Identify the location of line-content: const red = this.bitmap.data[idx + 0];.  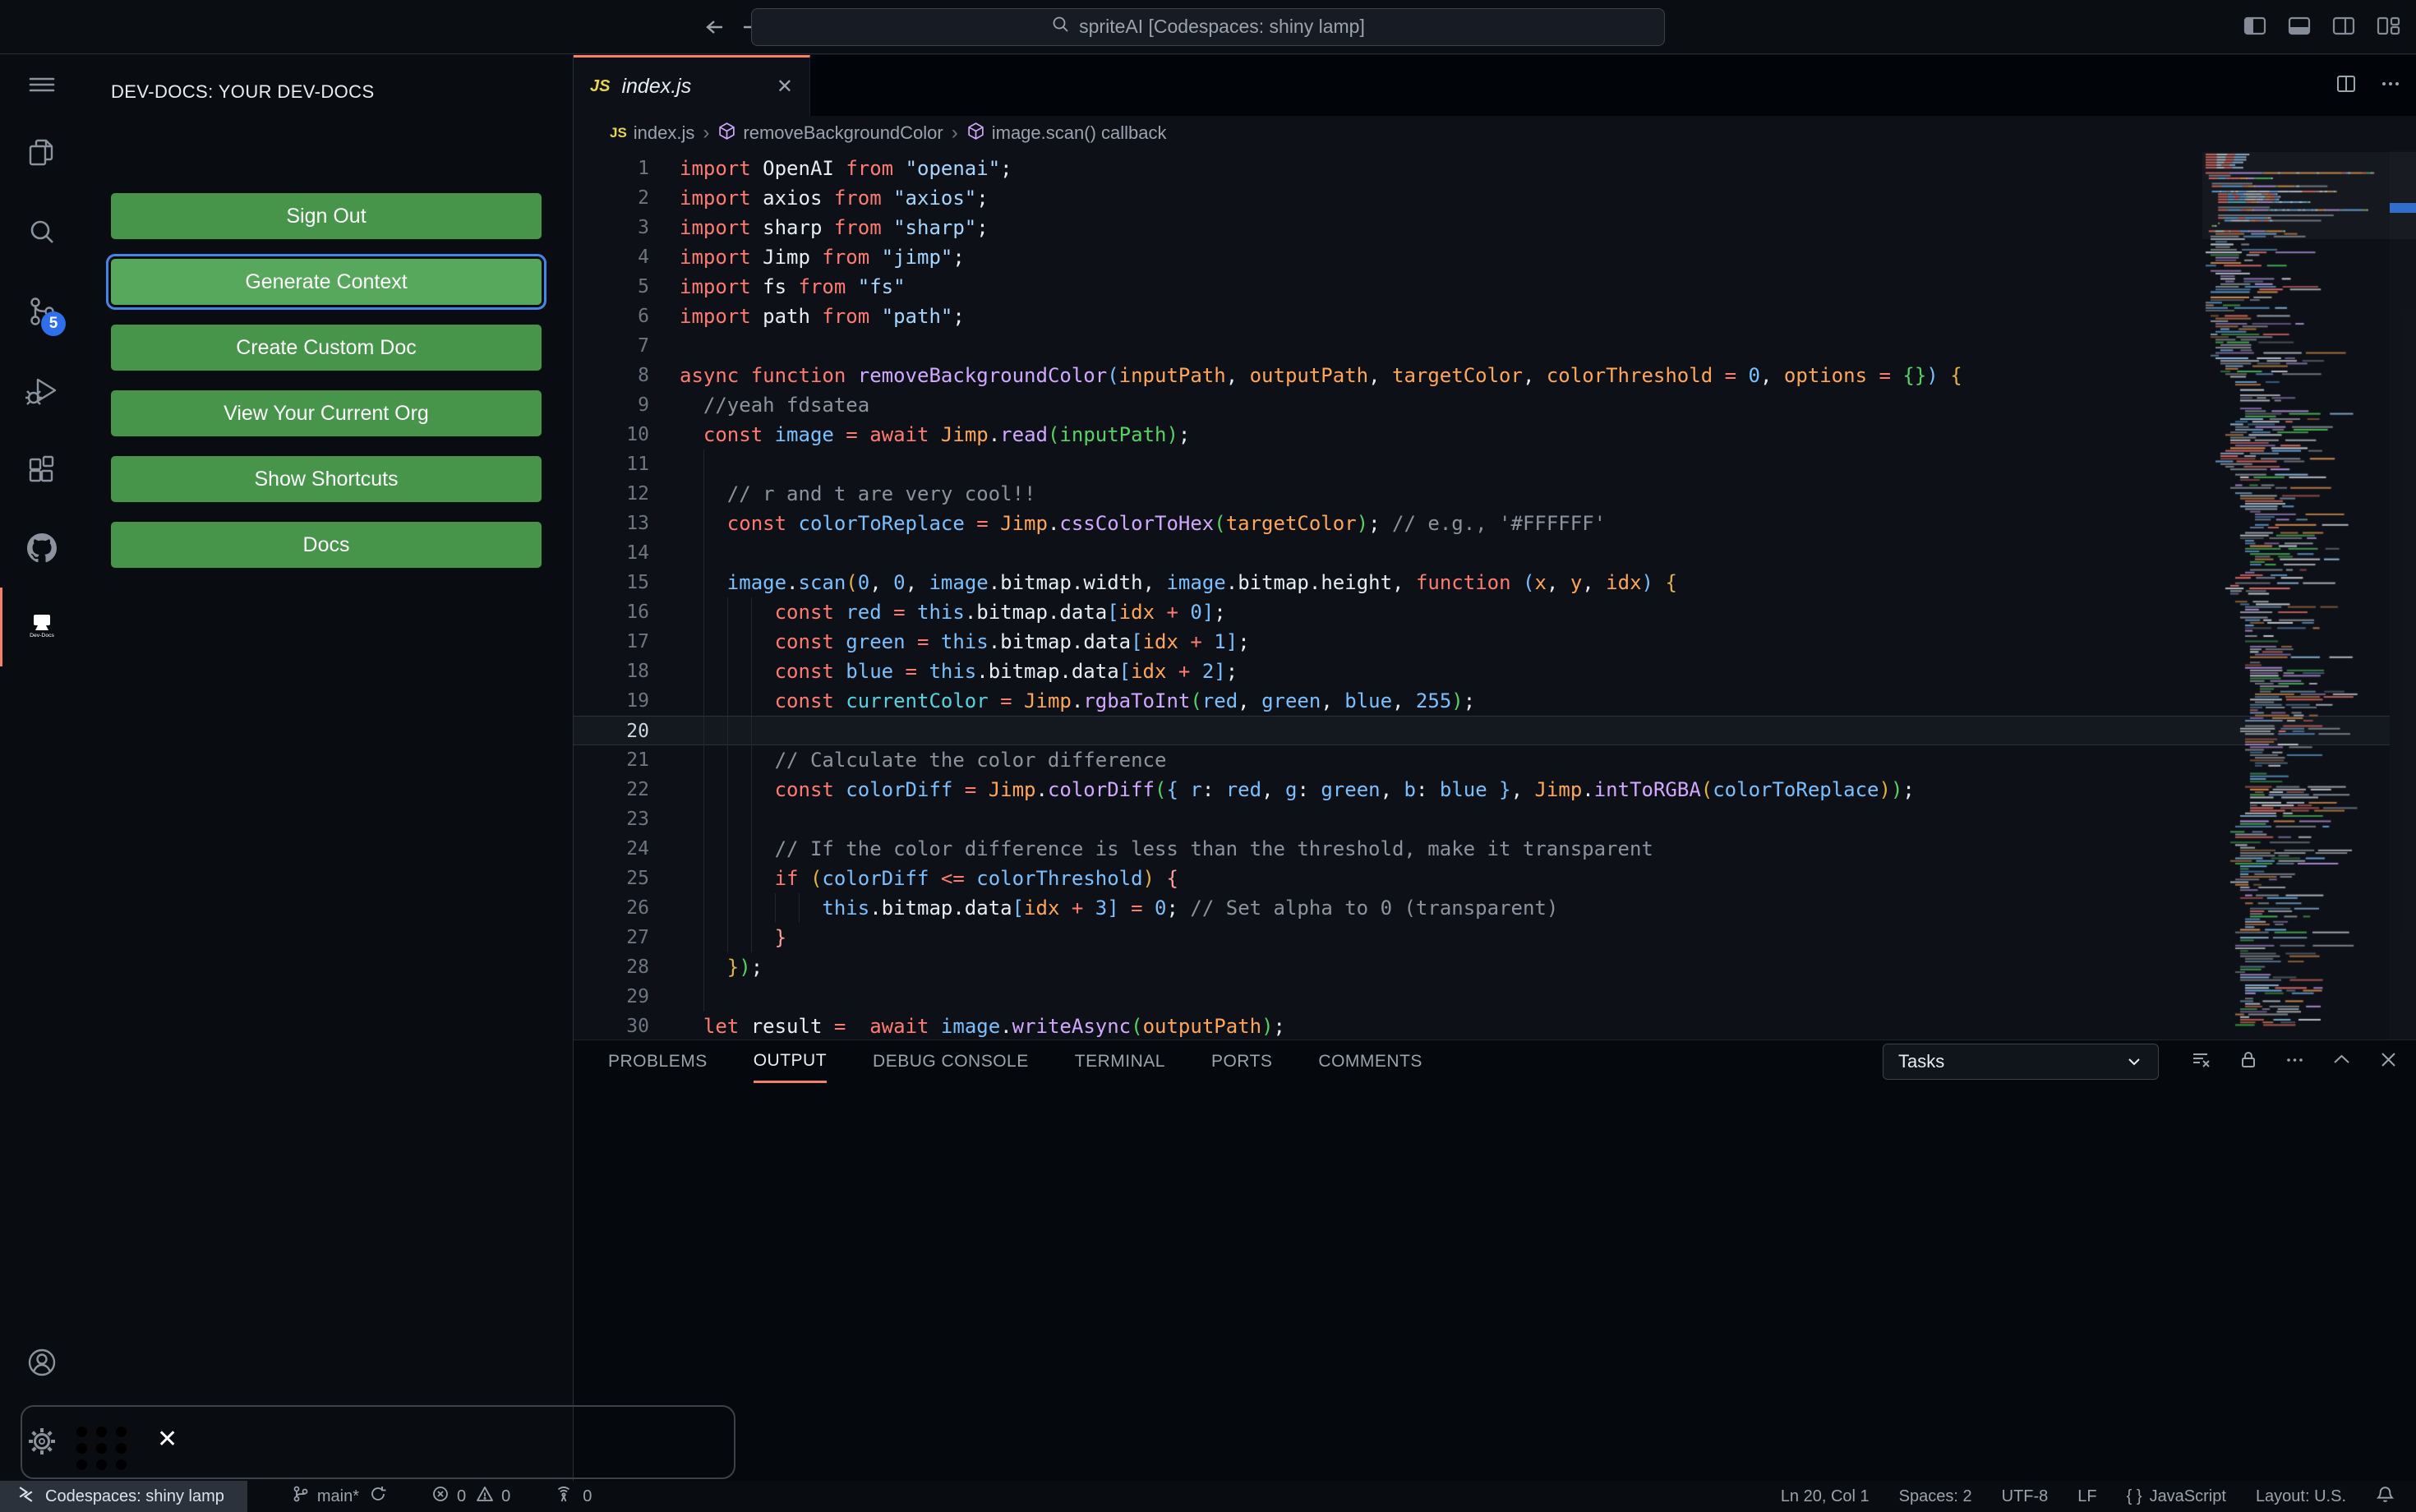
(1535, 612).